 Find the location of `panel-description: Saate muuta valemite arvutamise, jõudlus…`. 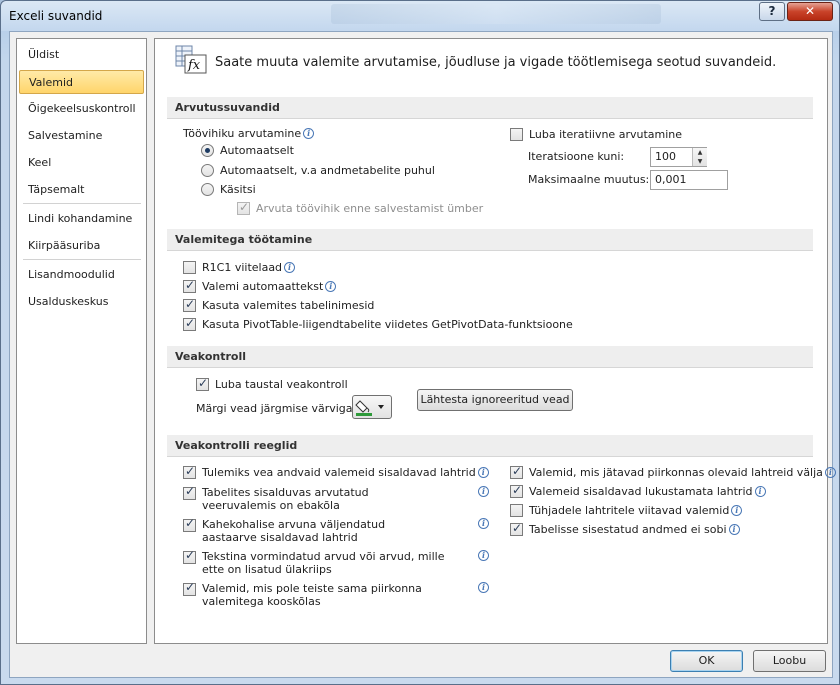

panel-description: Saate muuta valemite arvutamise, jõudlus… is located at coordinates (496, 62).